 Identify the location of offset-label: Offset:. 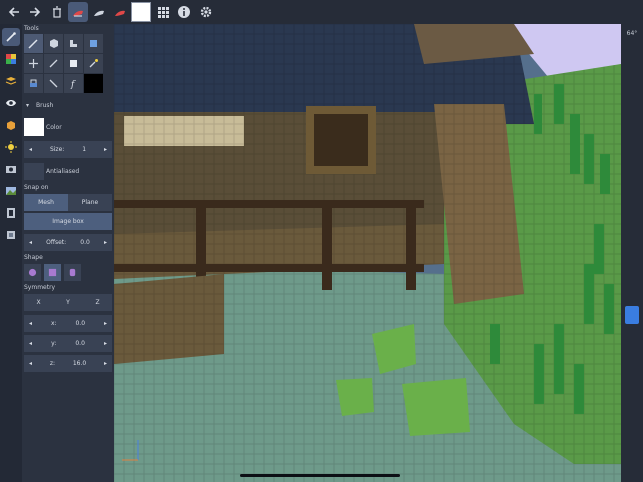
(56, 242).